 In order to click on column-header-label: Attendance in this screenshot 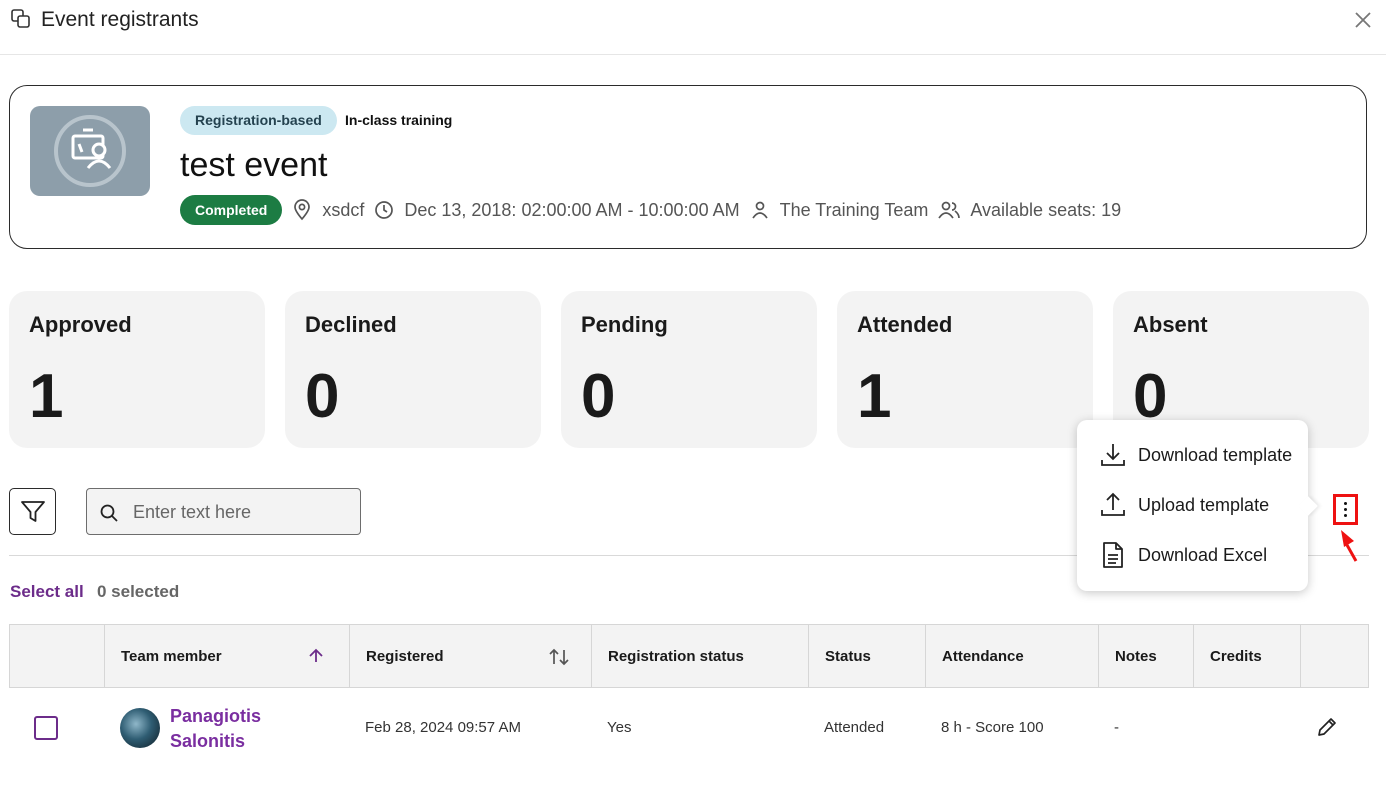, I will do `click(983, 656)`.